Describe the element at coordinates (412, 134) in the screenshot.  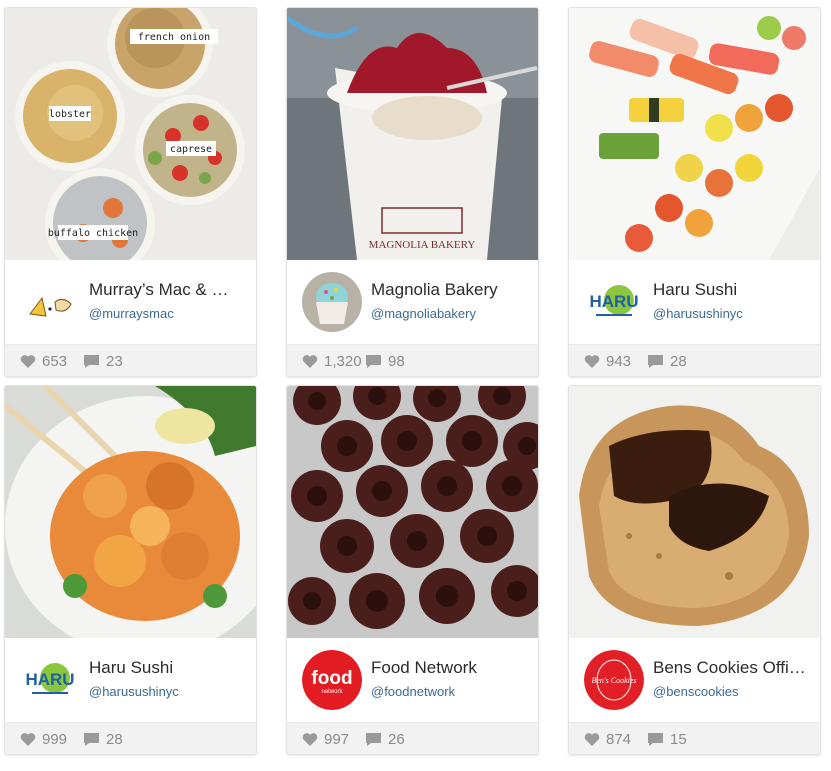
I see `post-image: MAGNOLIA BAKERY` at that location.